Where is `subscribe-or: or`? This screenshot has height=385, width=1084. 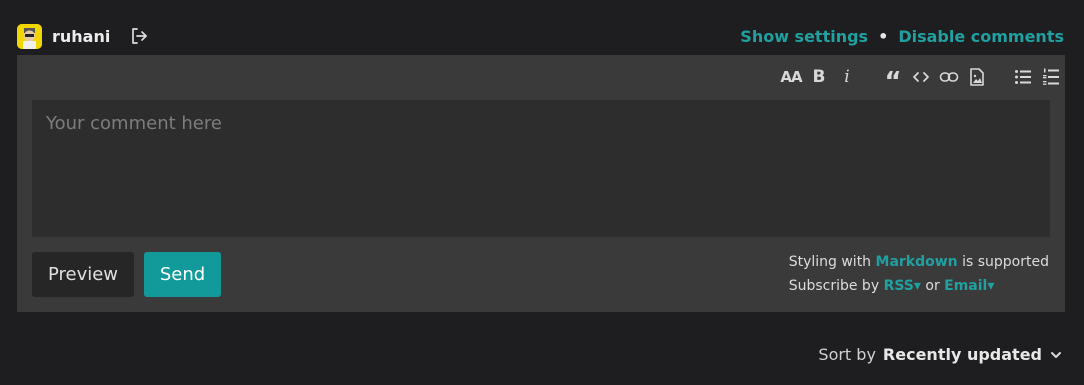
subscribe-or: or is located at coordinates (932, 286).